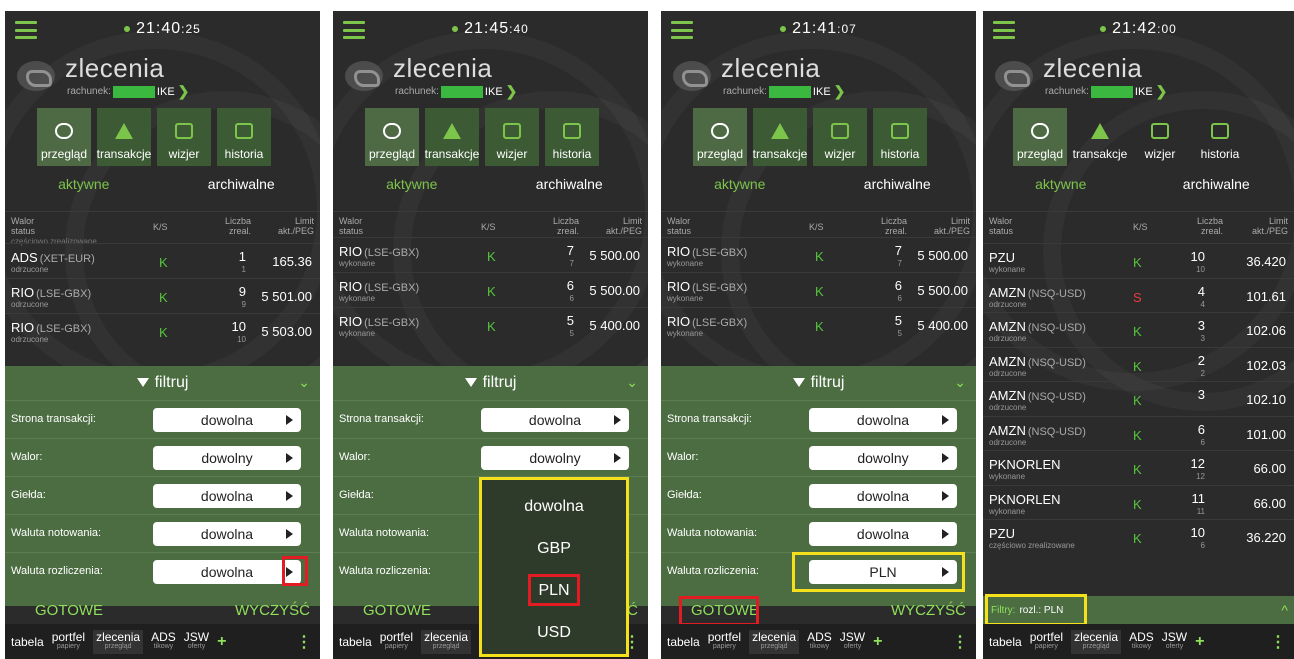  I want to click on table-row: AMZN (NSQ-USD) odrzucone K 3 102.10, so click(1138, 398).